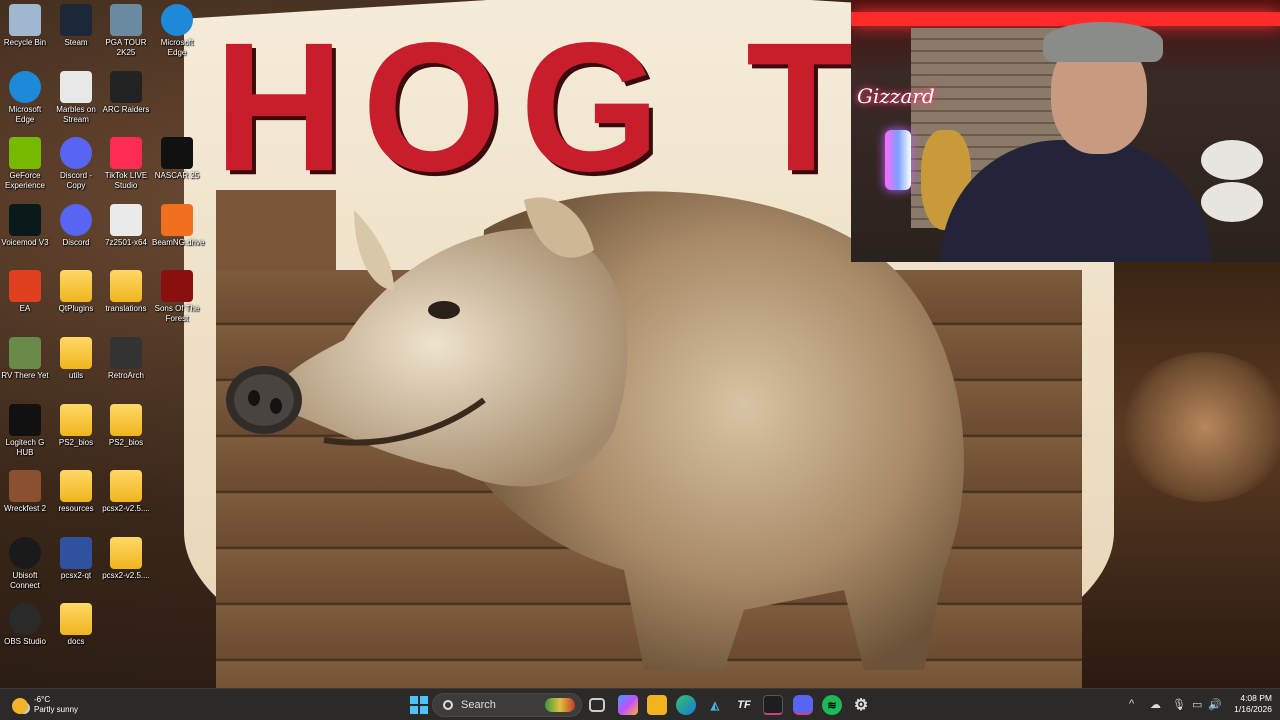 The image size is (1280, 720). What do you see at coordinates (42, 699) in the screenshot?
I see `weather-temp: -6°C` at bounding box center [42, 699].